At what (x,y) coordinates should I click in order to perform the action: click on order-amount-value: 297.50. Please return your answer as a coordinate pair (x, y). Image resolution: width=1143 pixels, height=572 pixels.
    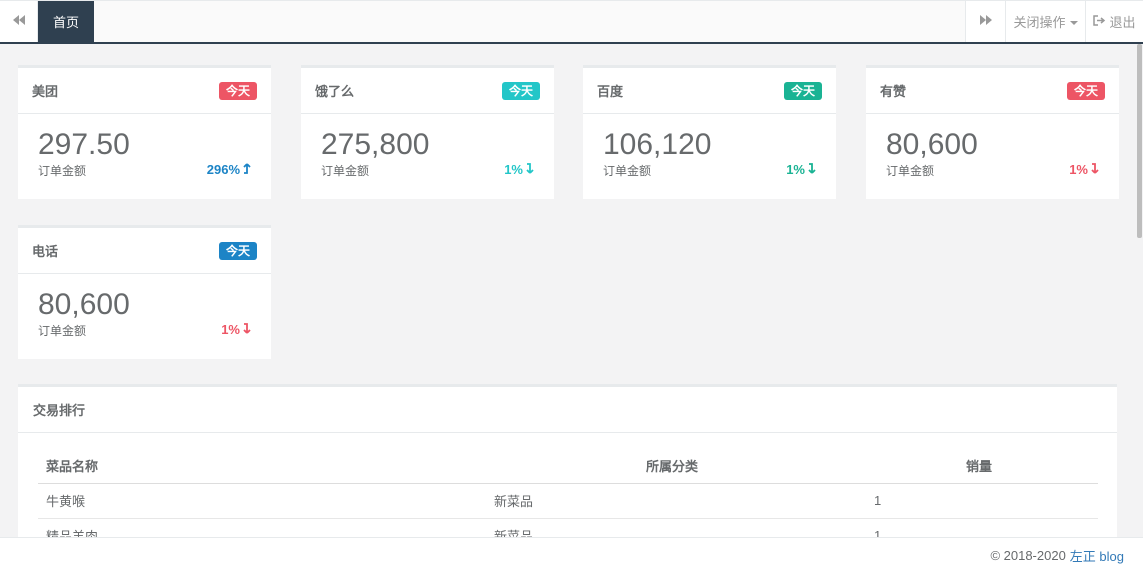
    Looking at the image, I should click on (84, 144).